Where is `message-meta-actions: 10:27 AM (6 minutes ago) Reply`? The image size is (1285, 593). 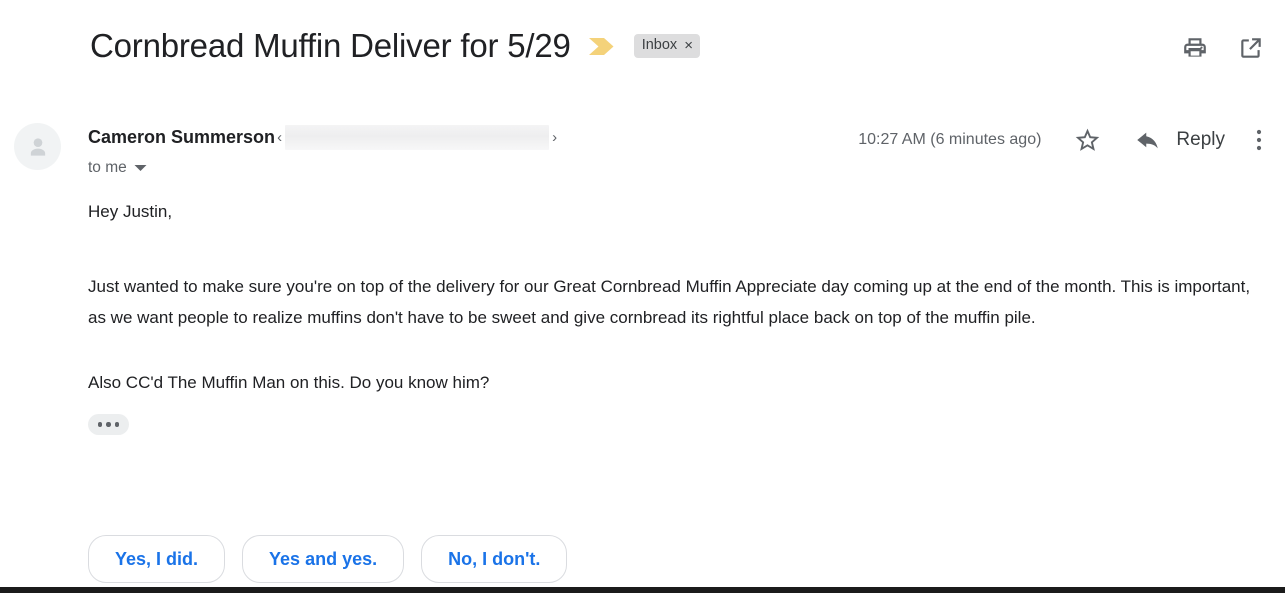 message-meta-actions: 10:27 AM (6 minutes ago) Reply is located at coordinates (1060, 140).